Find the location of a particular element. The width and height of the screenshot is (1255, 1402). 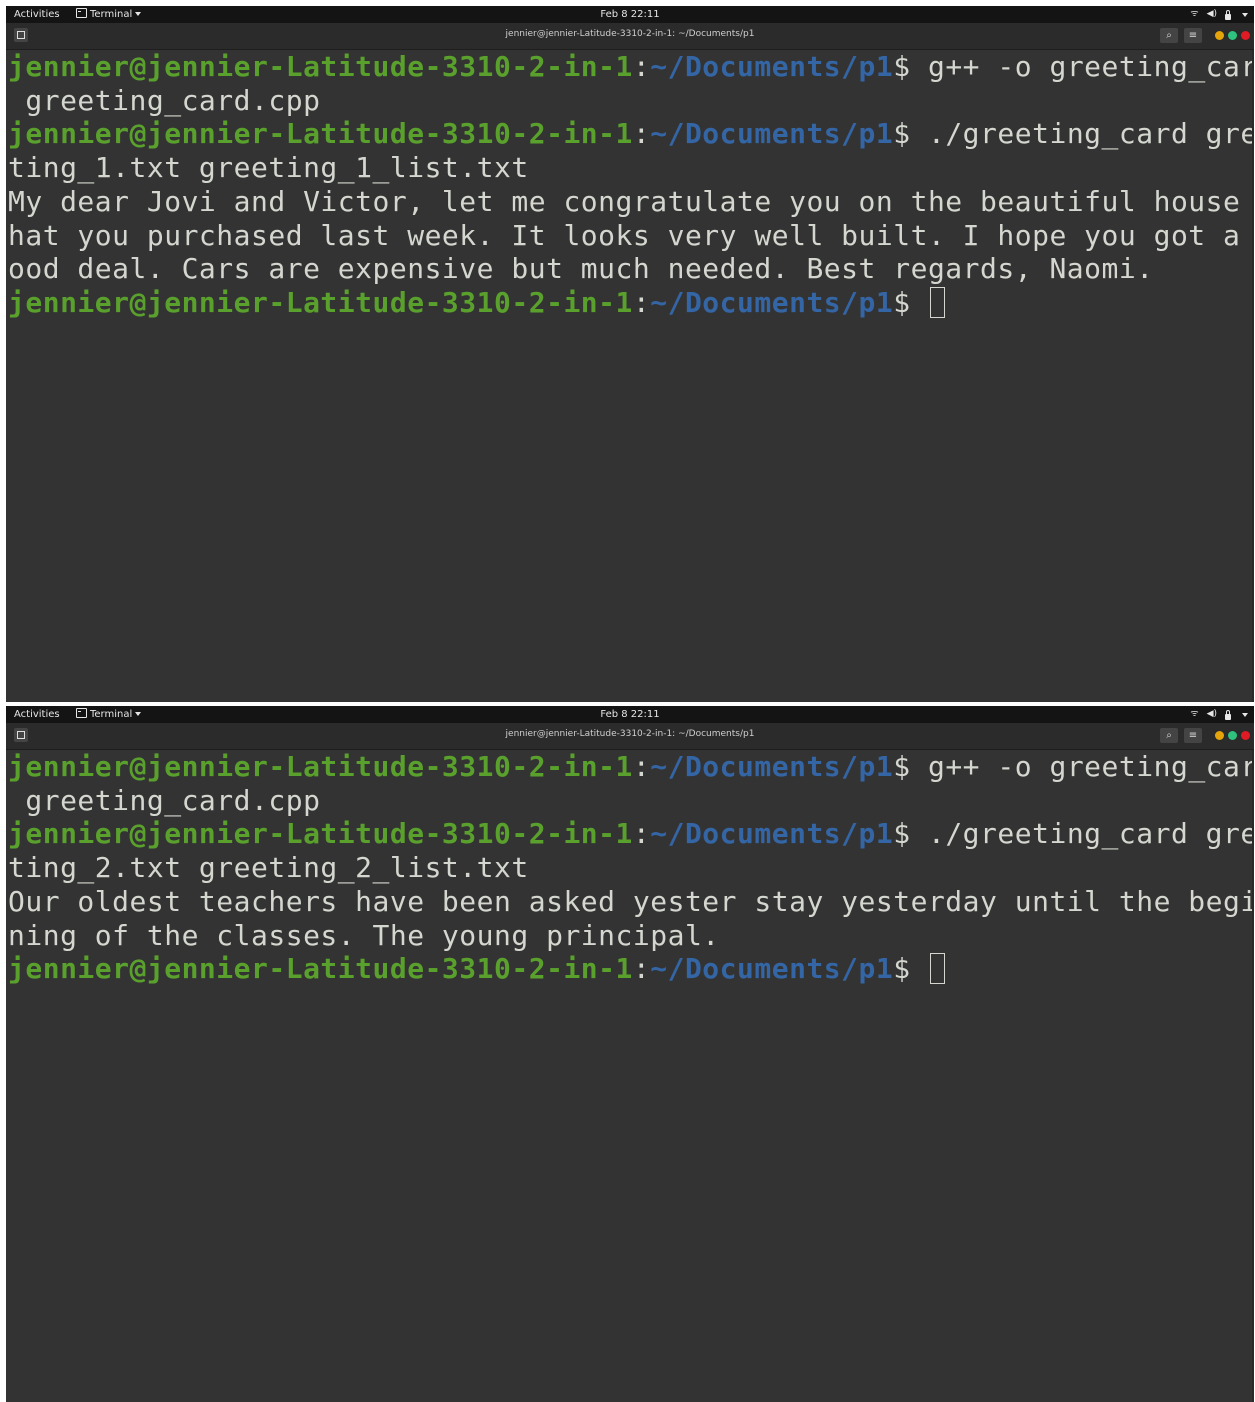

command-continuation: ting_2.txt greeting_2_list.txt is located at coordinates (268, 868).